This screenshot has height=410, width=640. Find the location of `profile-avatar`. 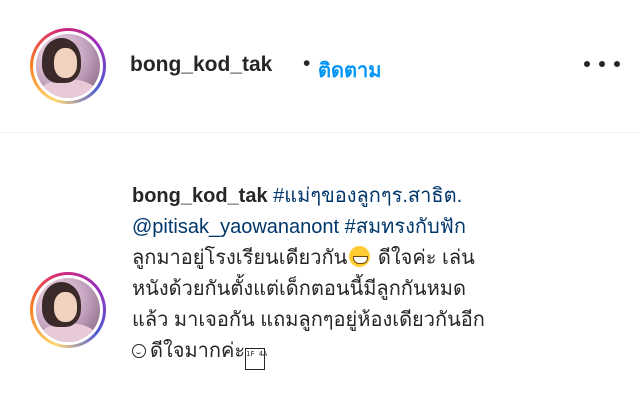

profile-avatar is located at coordinates (68, 66).